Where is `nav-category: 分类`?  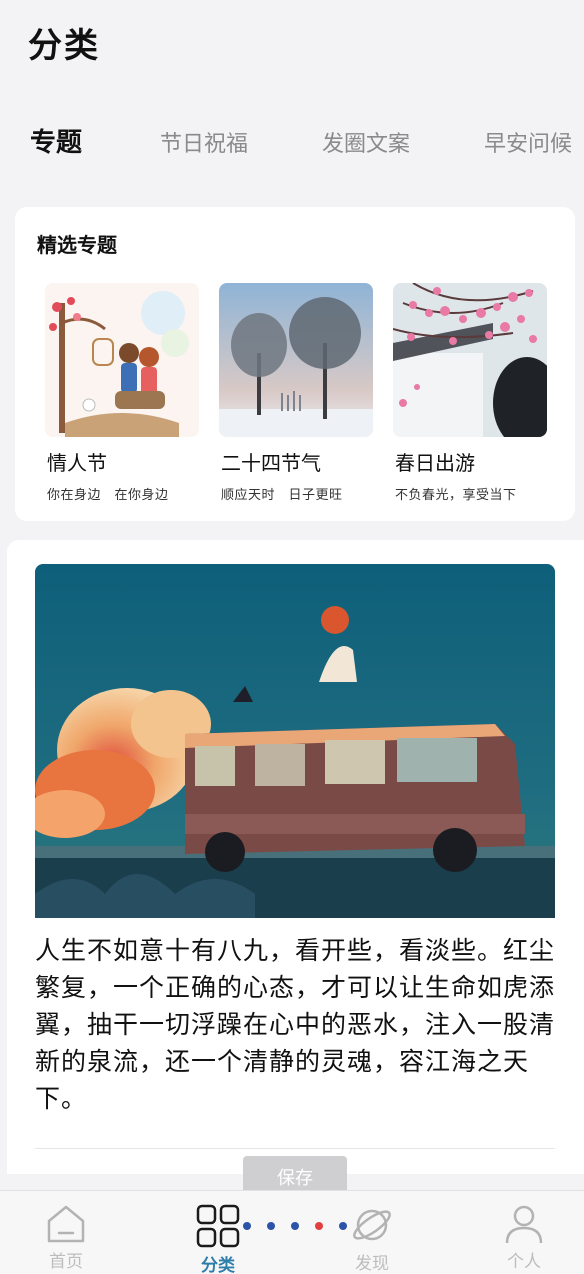
nav-category: 分类 is located at coordinates (218, 1238).